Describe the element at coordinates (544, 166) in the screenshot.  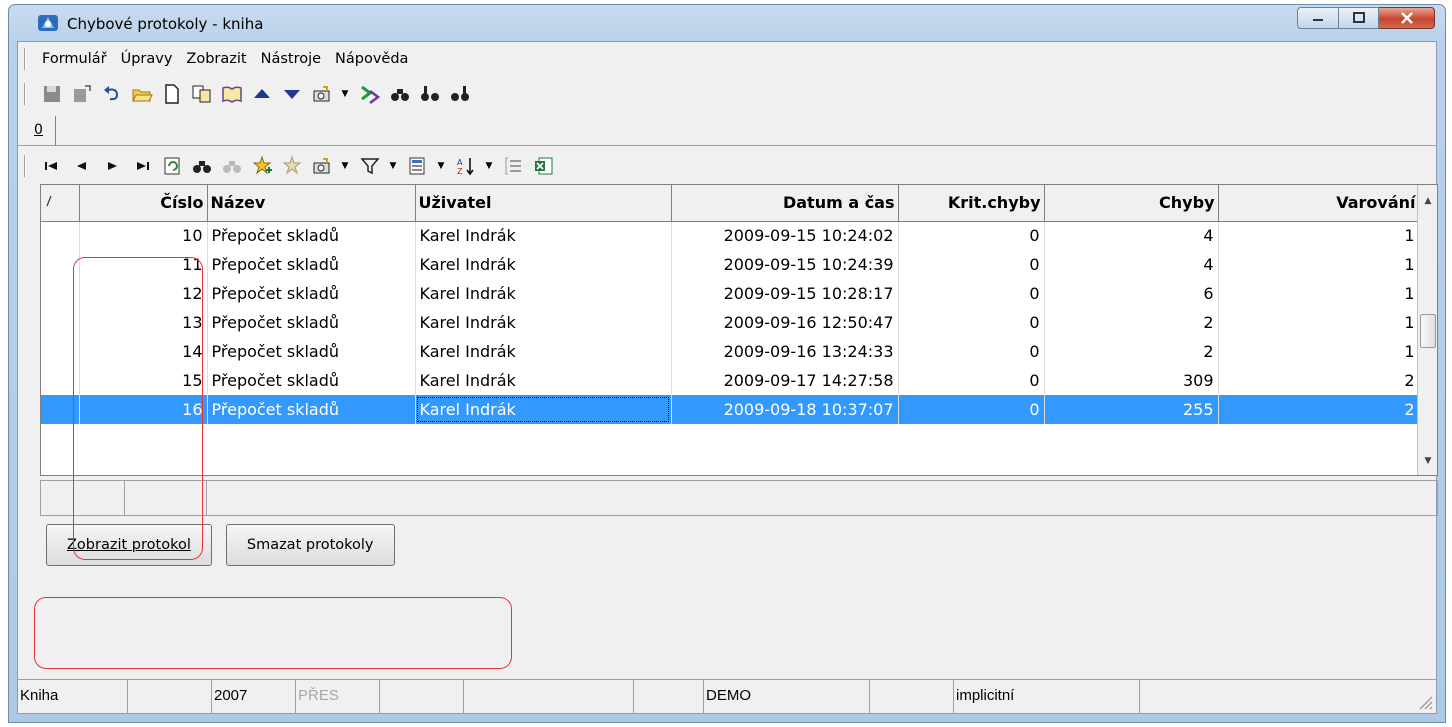
I see `excel-export-button` at that location.